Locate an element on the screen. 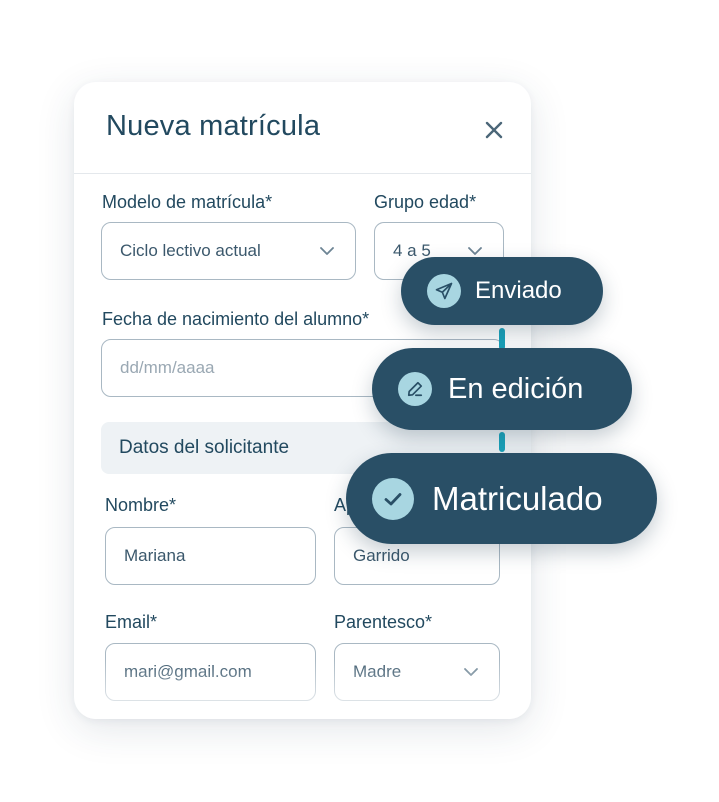  fecha-placeholder: dd/mm/aaaa is located at coordinates (167, 367).